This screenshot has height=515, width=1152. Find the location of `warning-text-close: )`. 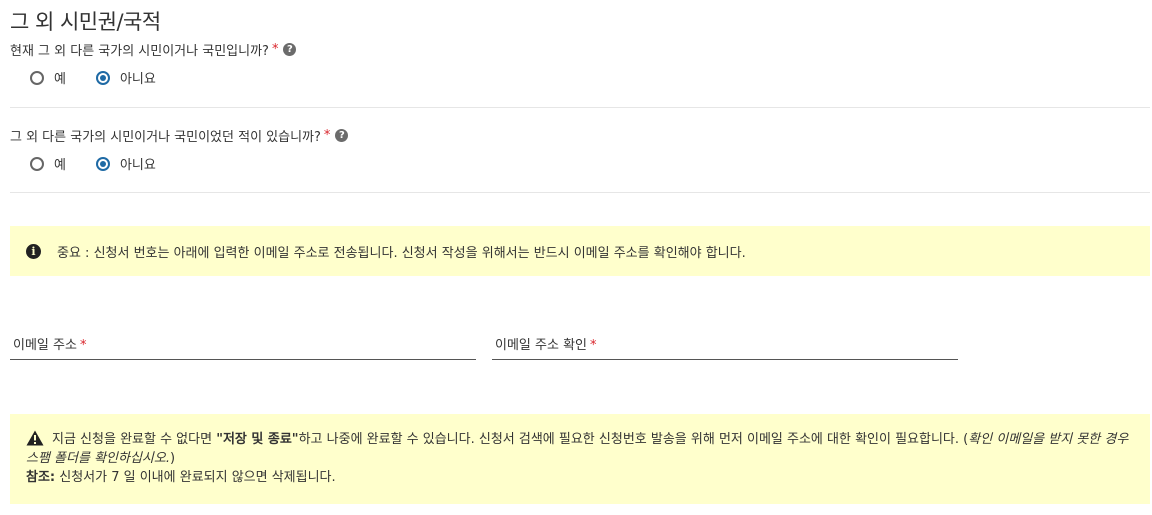

warning-text-close: ) is located at coordinates (172, 458).